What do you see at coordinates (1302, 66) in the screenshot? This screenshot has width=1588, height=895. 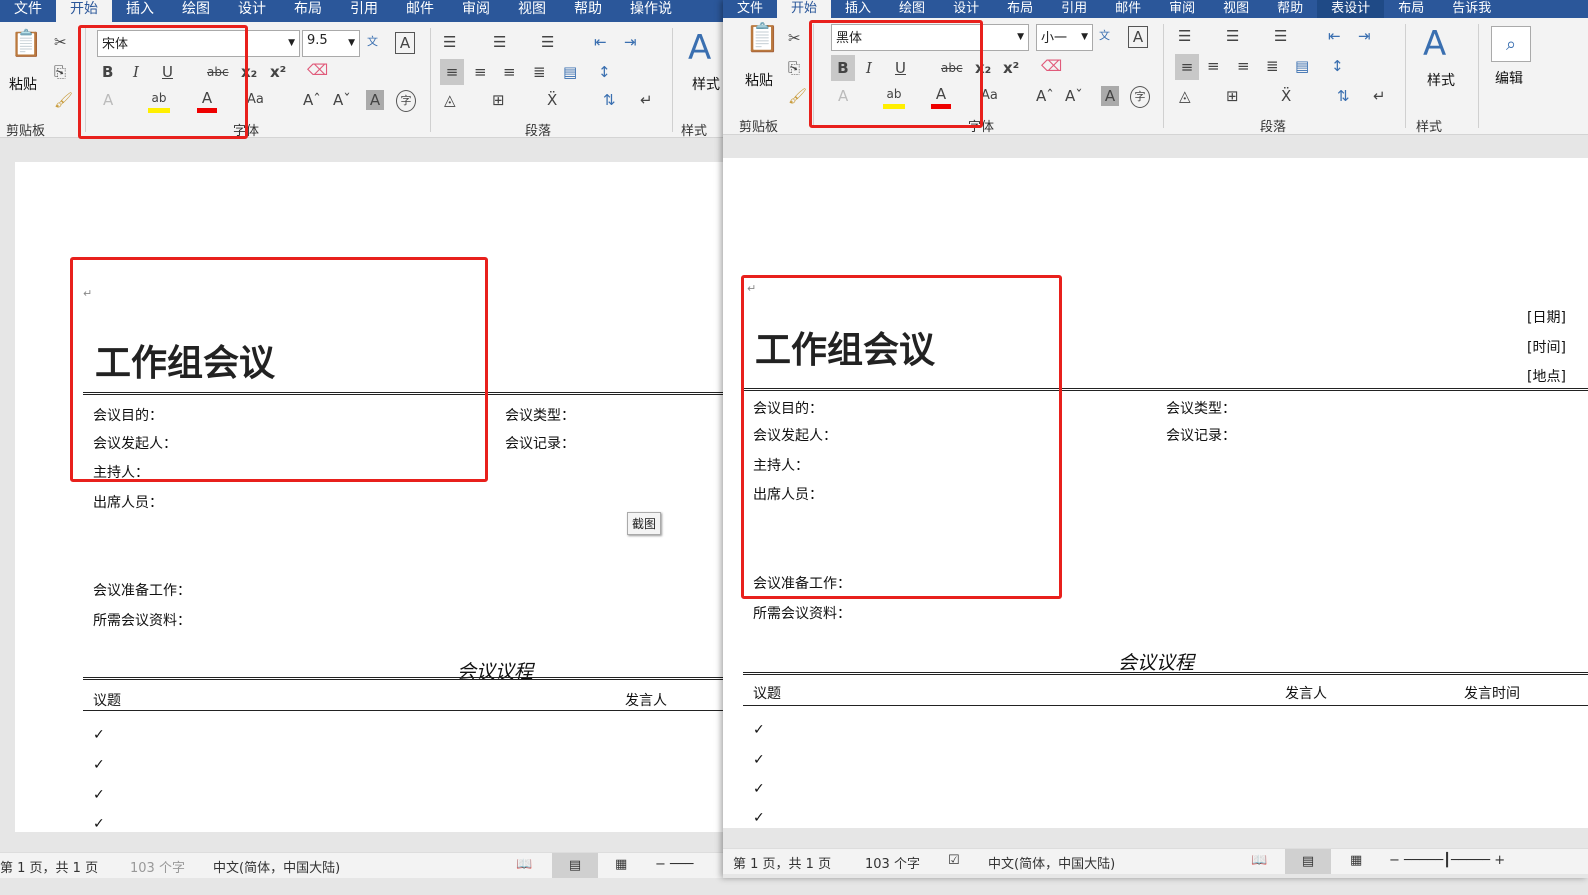 I see `distribute-icon: ▤` at bounding box center [1302, 66].